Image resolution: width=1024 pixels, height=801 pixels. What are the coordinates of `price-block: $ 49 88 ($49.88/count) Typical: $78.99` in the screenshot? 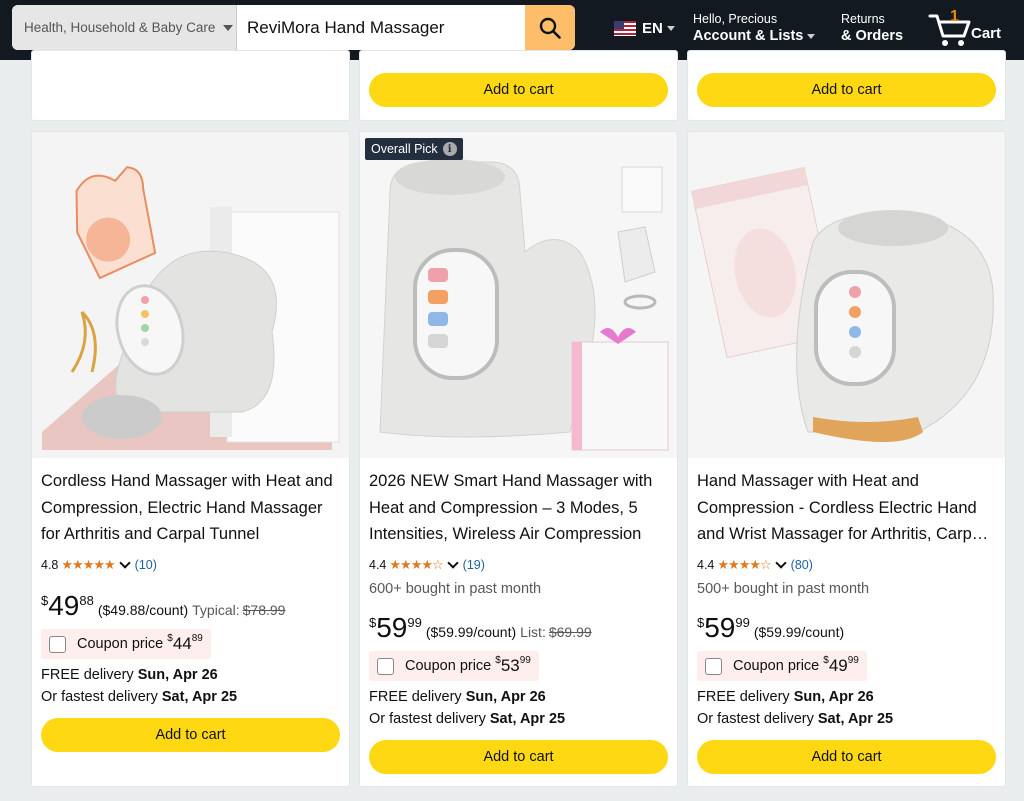 It's located at (163, 606).